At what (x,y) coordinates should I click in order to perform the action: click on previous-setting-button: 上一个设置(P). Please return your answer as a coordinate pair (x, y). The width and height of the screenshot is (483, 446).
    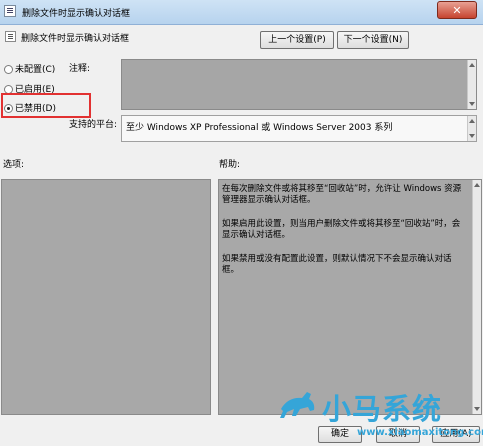
    Looking at the image, I should click on (297, 40).